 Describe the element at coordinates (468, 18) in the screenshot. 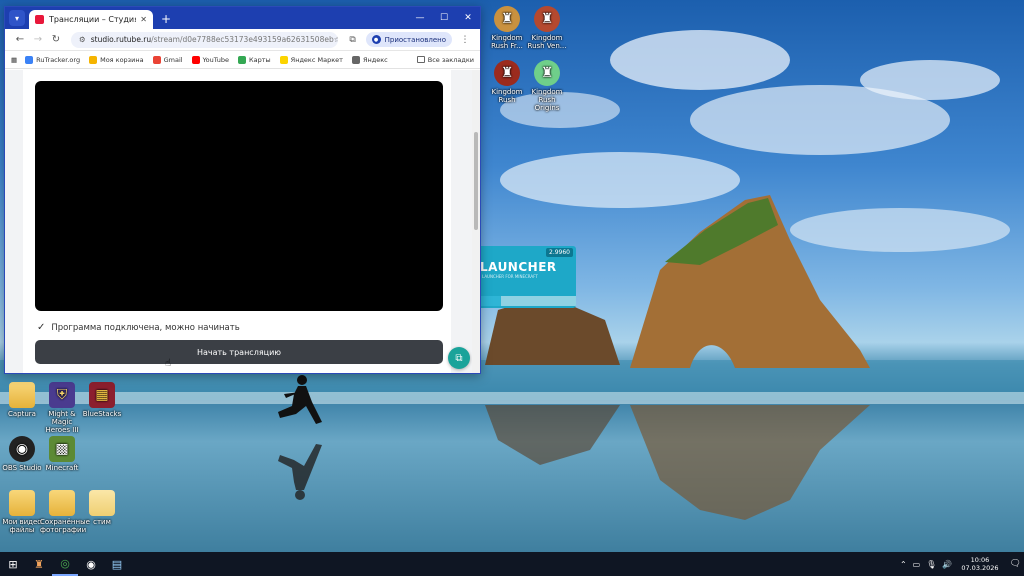

I see `close-window-button: ✕` at that location.